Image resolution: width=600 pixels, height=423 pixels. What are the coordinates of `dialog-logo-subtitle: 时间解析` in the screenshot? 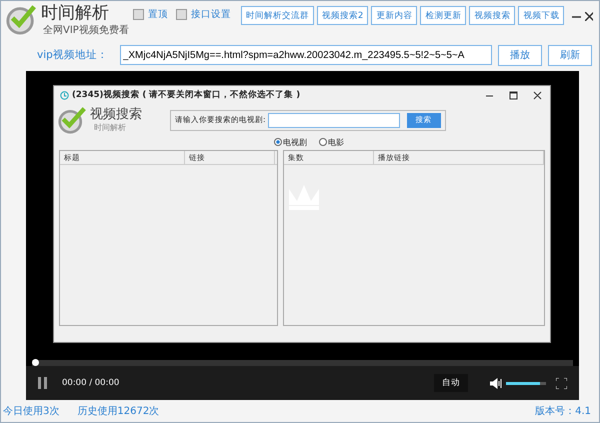 It's located at (110, 128).